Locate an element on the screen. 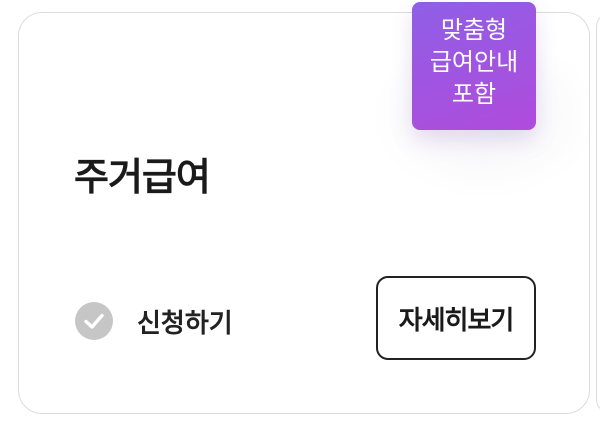 Image resolution: width=600 pixels, height=429 pixels. check-circle-icon is located at coordinates (94, 321).